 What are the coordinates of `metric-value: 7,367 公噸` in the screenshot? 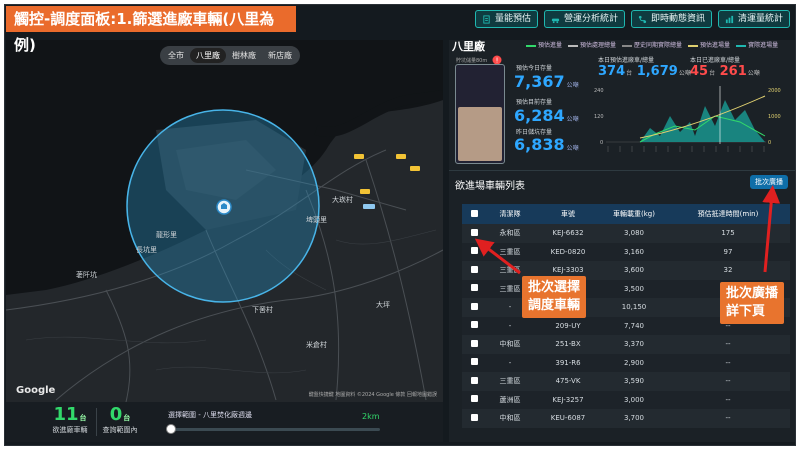 It's located at (546, 81).